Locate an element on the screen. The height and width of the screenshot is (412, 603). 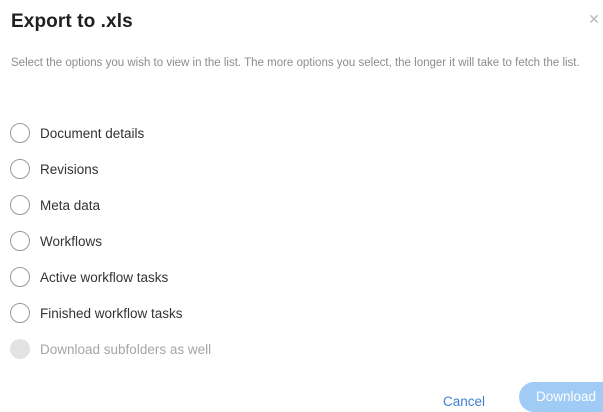
option-workflows: Workflows is located at coordinates (110, 241).